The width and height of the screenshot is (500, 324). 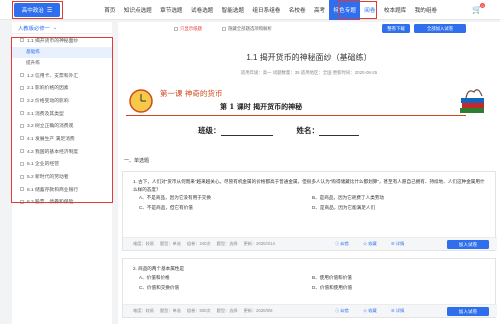 What do you see at coordinates (250, 28) in the screenshot?
I see `hide-choice-label: 隐藏全部题选项和解析` at bounding box center [250, 28].